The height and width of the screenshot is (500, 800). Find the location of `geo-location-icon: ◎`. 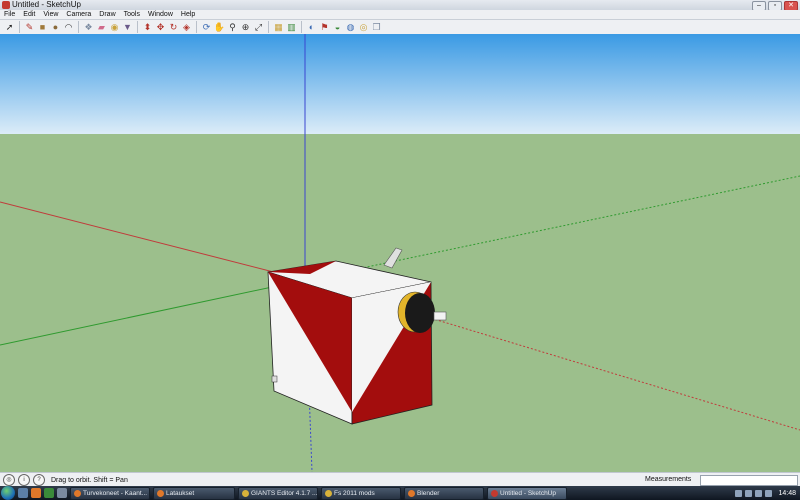

geo-location-icon: ◎ is located at coordinates (9, 480).